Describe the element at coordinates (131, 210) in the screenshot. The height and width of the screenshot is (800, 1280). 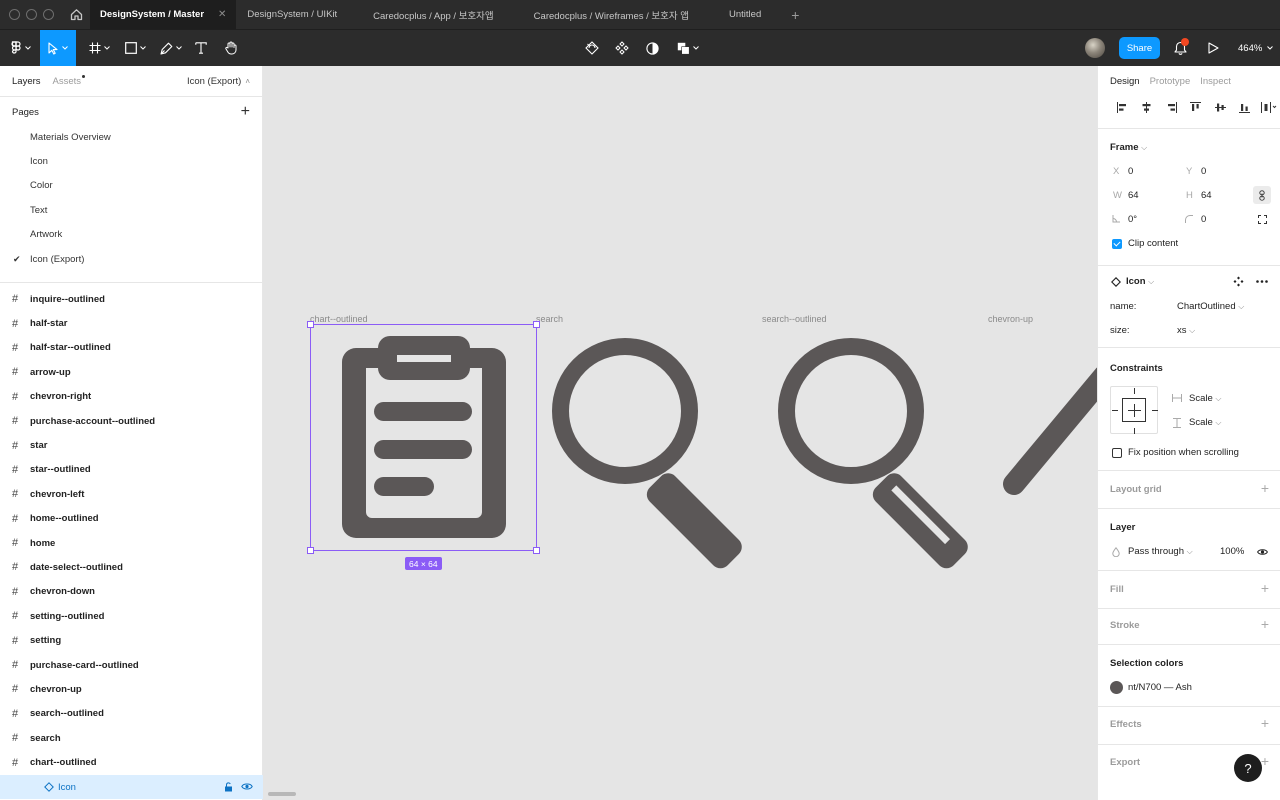
I see `page-item: Text` at that location.